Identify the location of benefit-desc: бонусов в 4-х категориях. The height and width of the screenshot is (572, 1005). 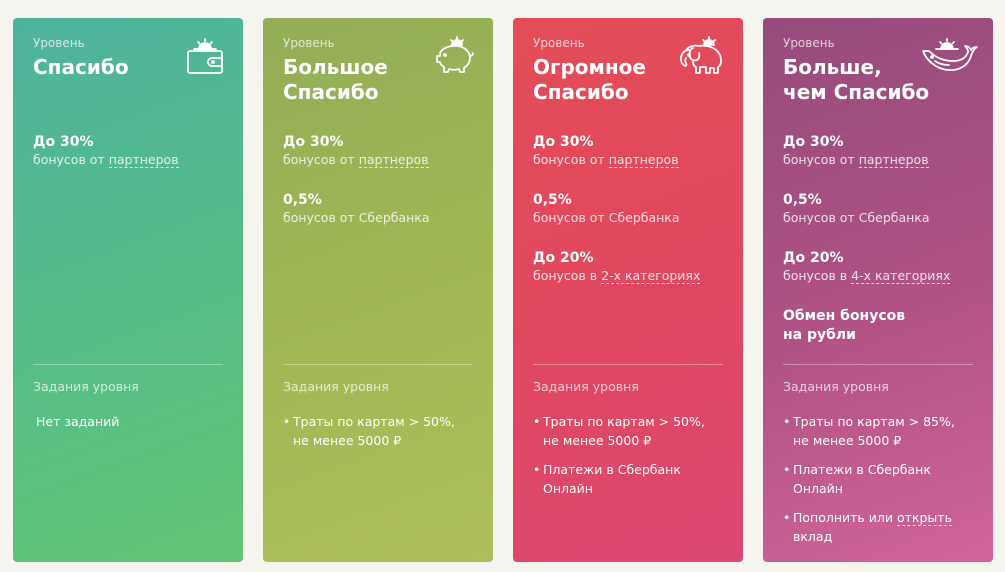
(880, 276).